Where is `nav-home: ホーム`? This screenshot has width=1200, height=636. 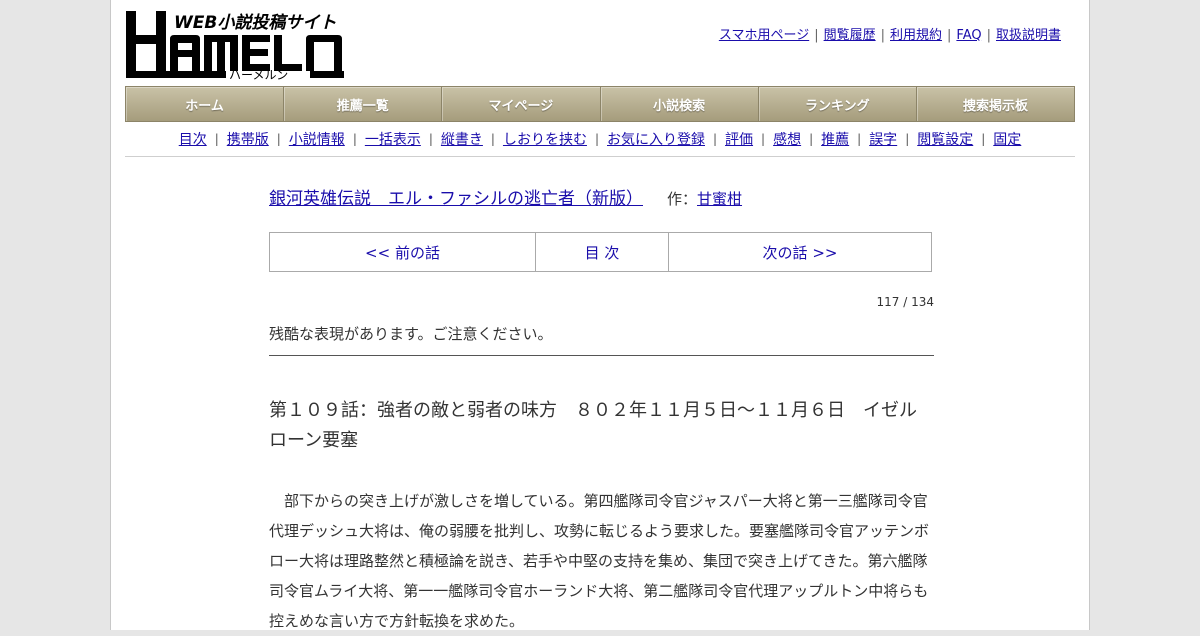
nav-home: ホーム is located at coordinates (205, 104).